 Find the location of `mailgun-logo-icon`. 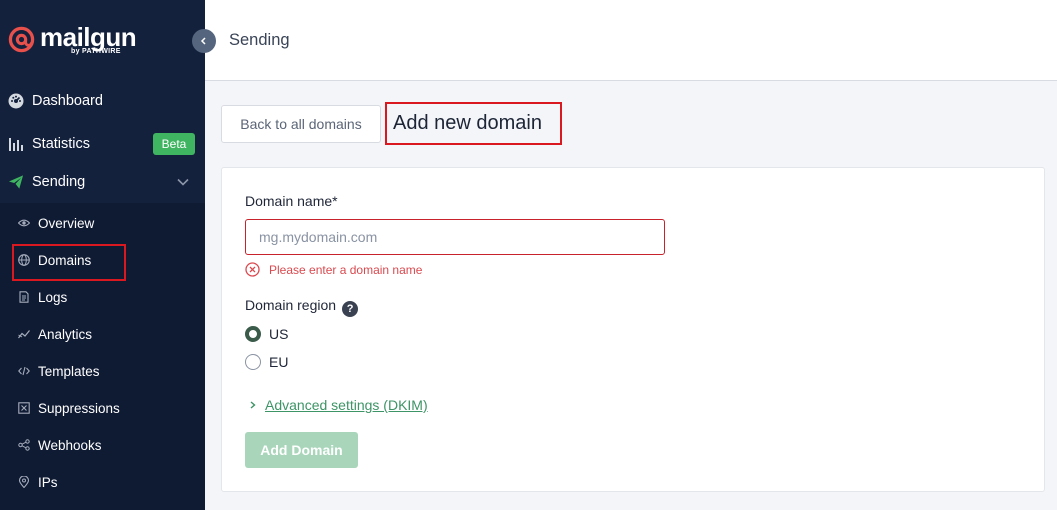

mailgun-logo-icon is located at coordinates (21, 39).